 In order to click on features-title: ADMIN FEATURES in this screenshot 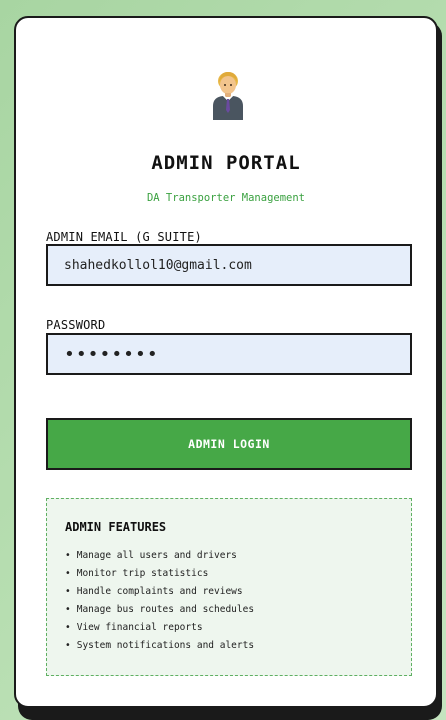, I will do `click(116, 527)`.